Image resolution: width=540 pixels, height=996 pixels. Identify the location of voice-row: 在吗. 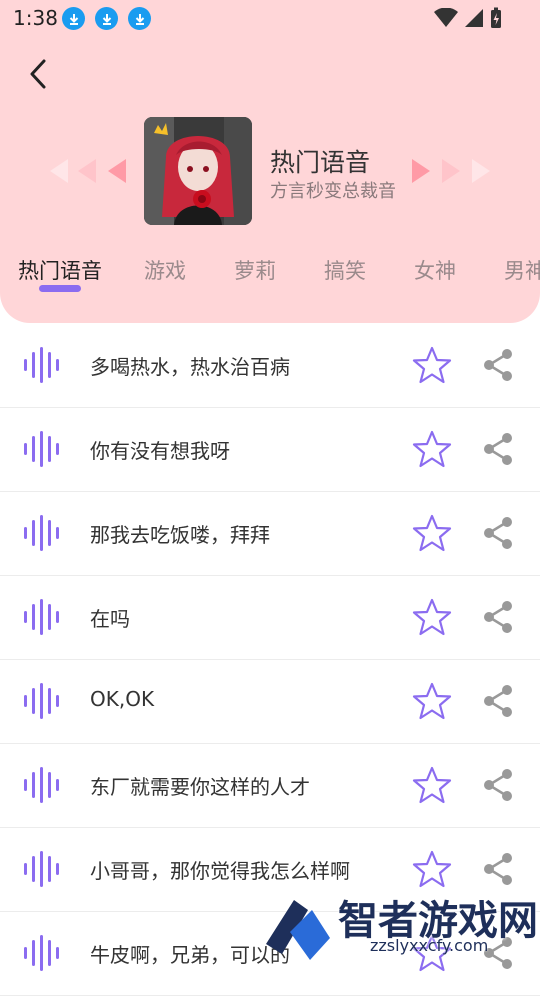
(270, 617).